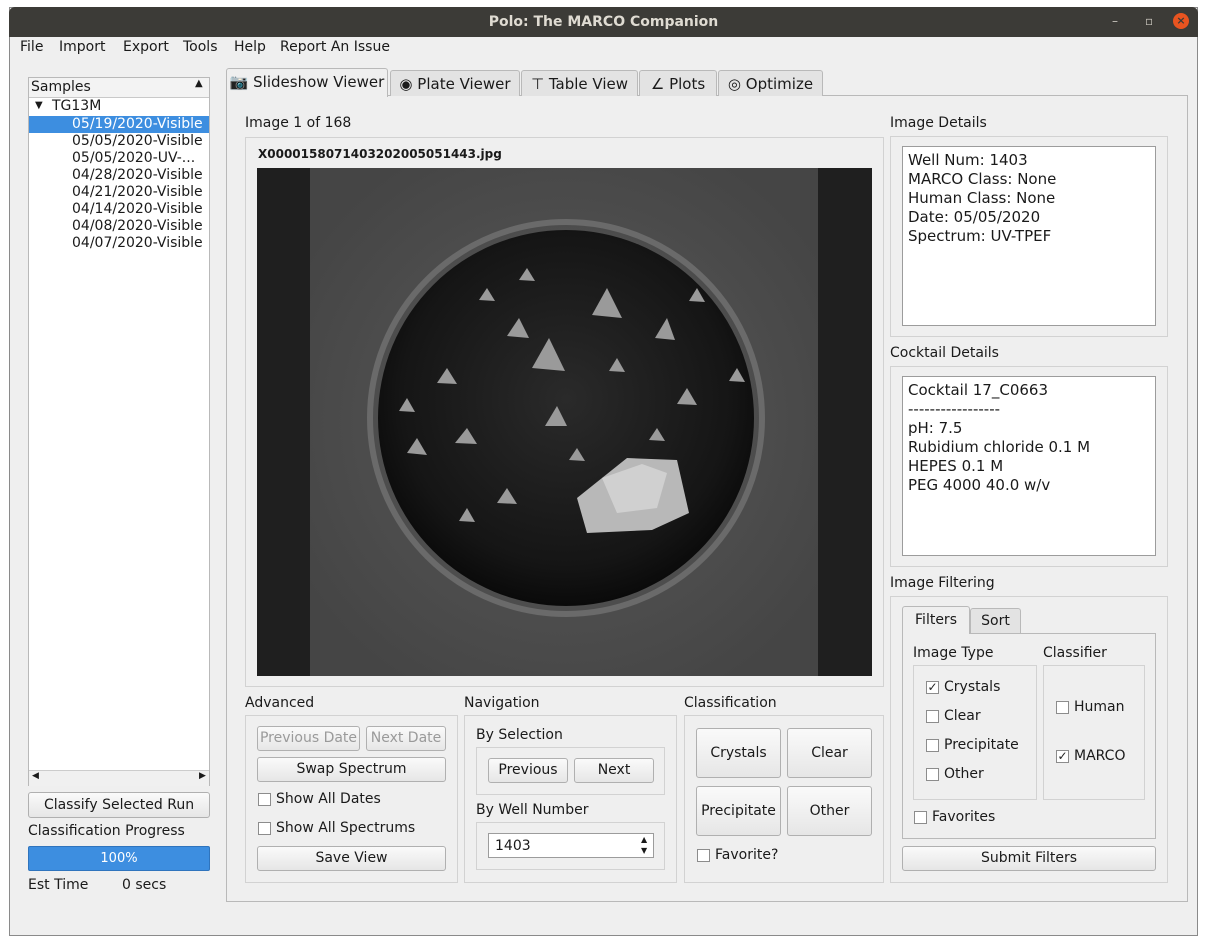  I want to click on show-all-dates-label: Show All Dates, so click(328, 799).